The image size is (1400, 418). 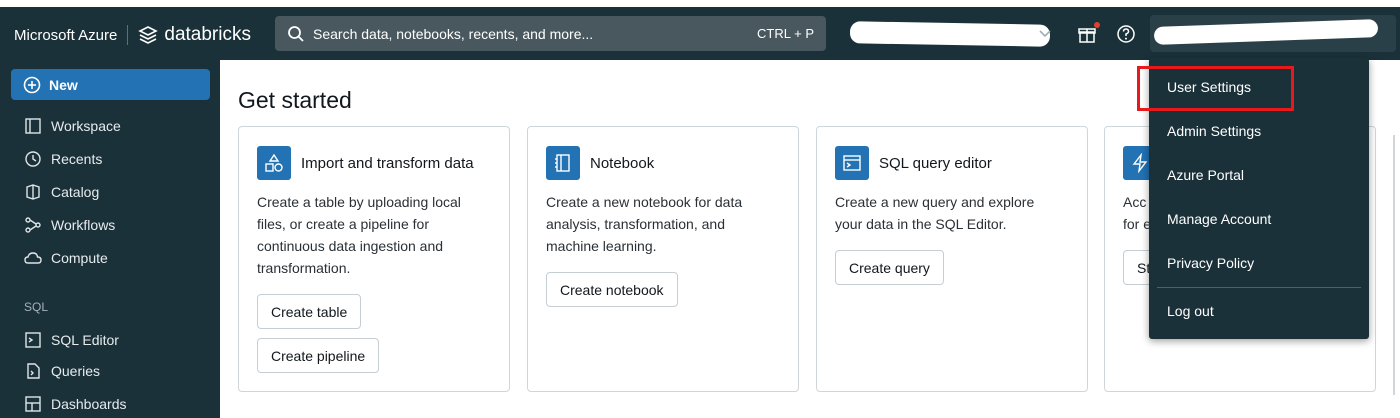 I want to click on sidebar-item-label: SQL Editor, so click(x=85, y=340).